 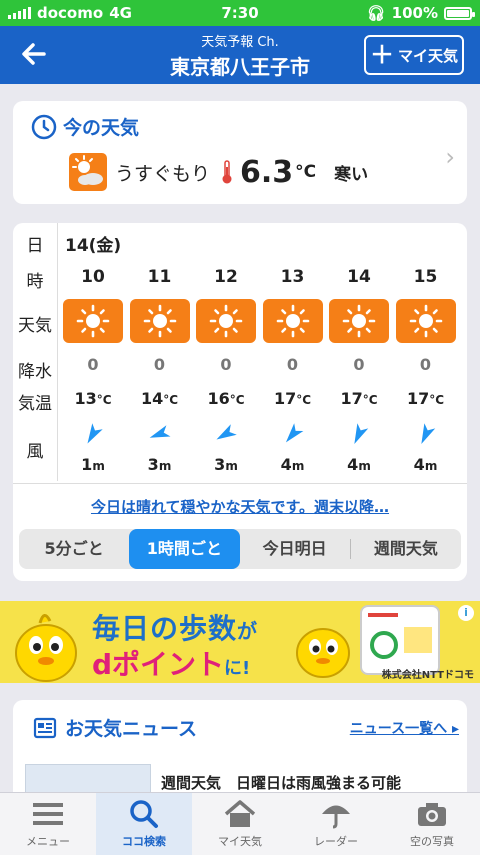 What do you see at coordinates (323, 653) in the screenshot?
I see `mascot-right-image` at bounding box center [323, 653].